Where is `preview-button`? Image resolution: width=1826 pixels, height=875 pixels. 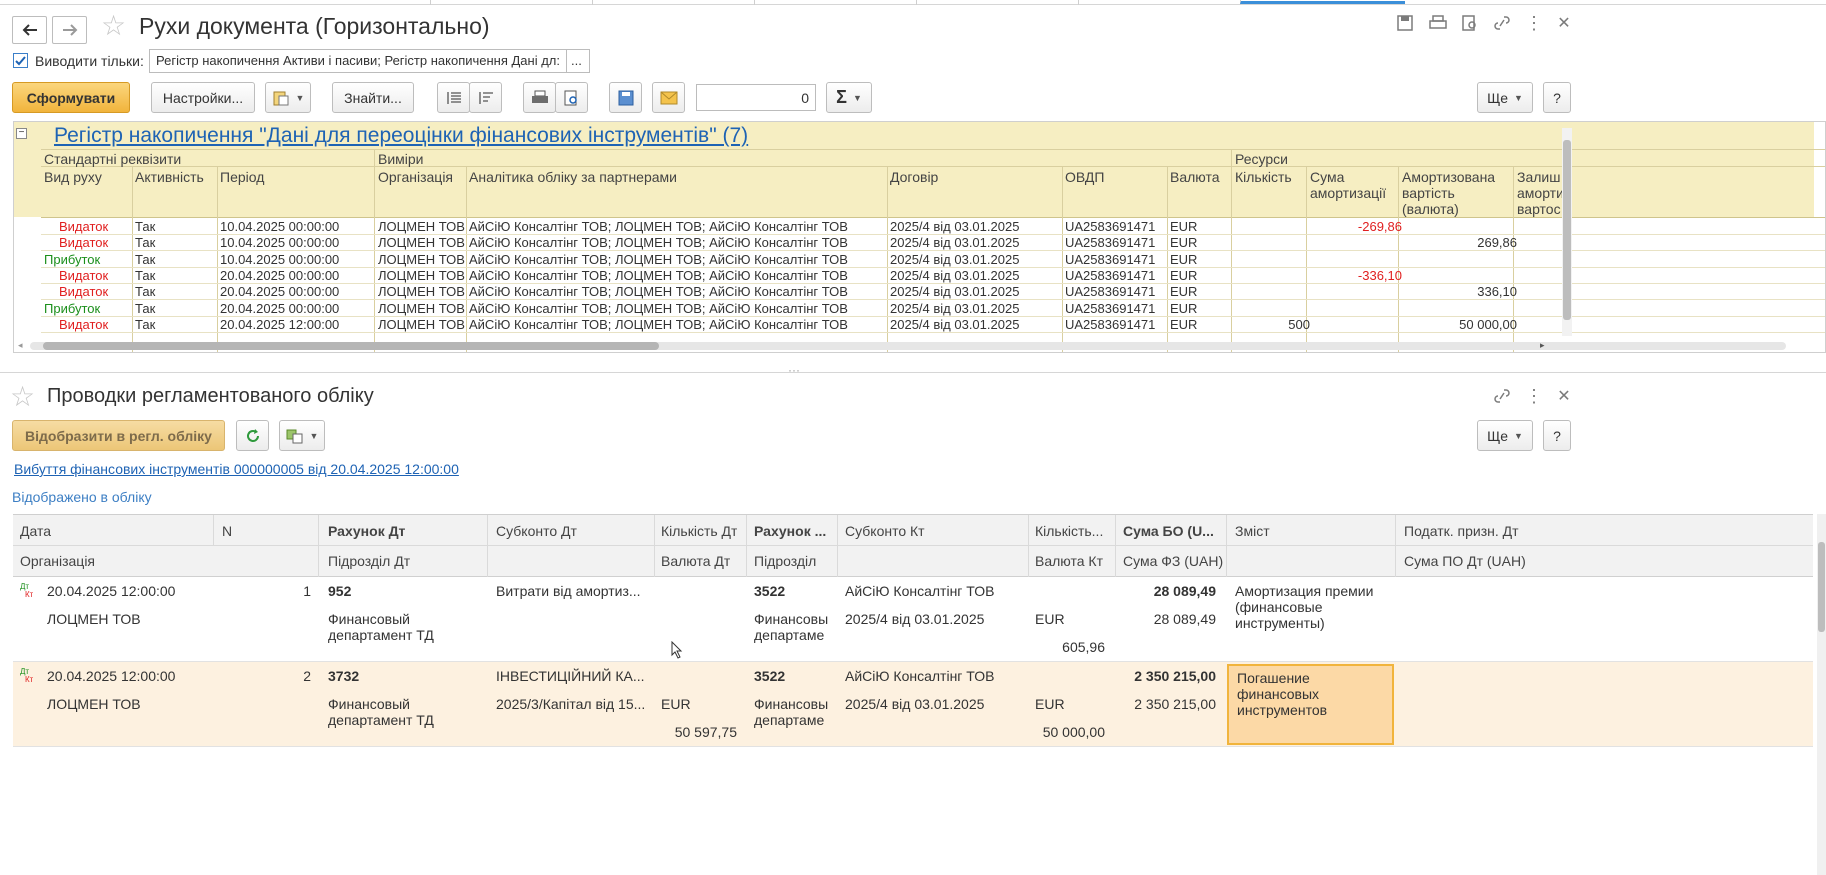 preview-button is located at coordinates (571, 97).